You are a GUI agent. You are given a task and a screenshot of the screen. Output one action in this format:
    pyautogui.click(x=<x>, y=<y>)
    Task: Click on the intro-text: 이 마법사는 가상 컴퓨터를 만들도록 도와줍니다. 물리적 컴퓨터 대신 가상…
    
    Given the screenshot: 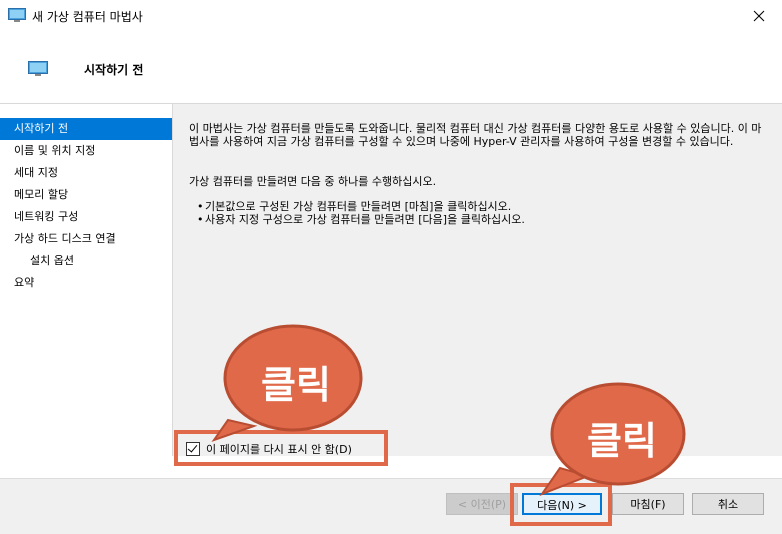 What is the action you would take?
    pyautogui.click(x=475, y=135)
    